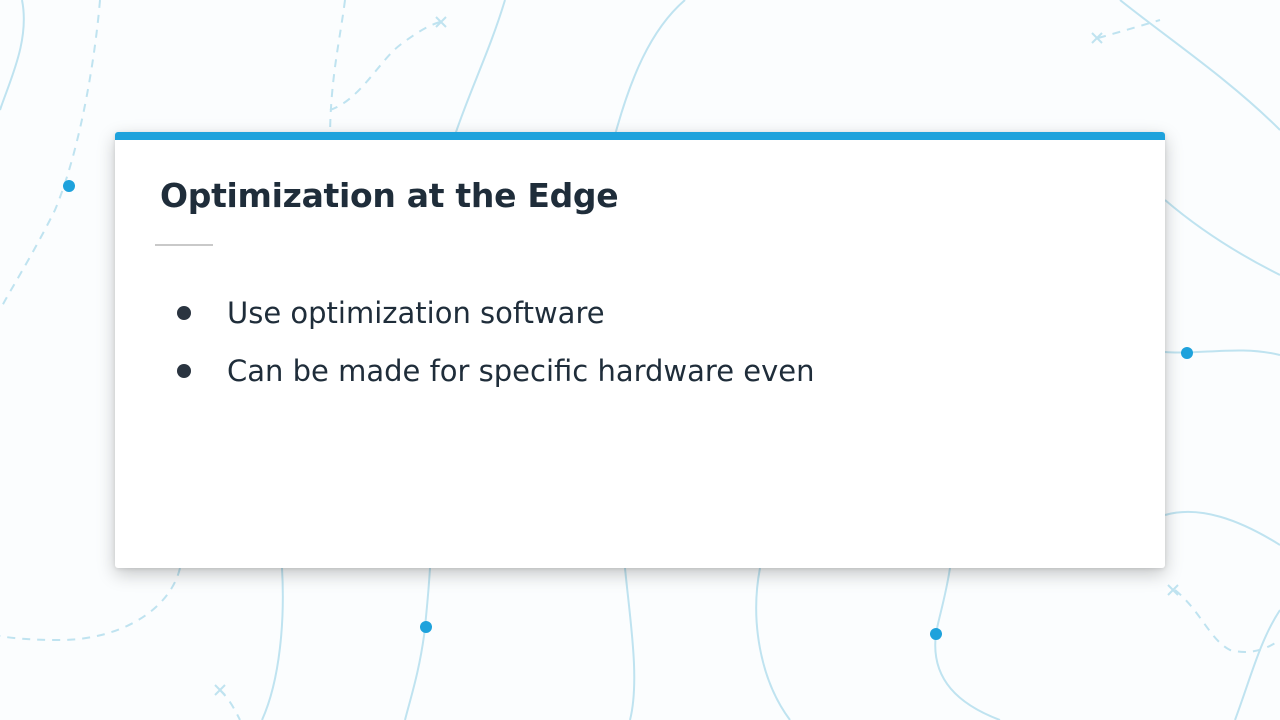 This screenshot has width=1280, height=720. Describe the element at coordinates (220, 690) in the screenshot. I see `decor-cross` at that location.